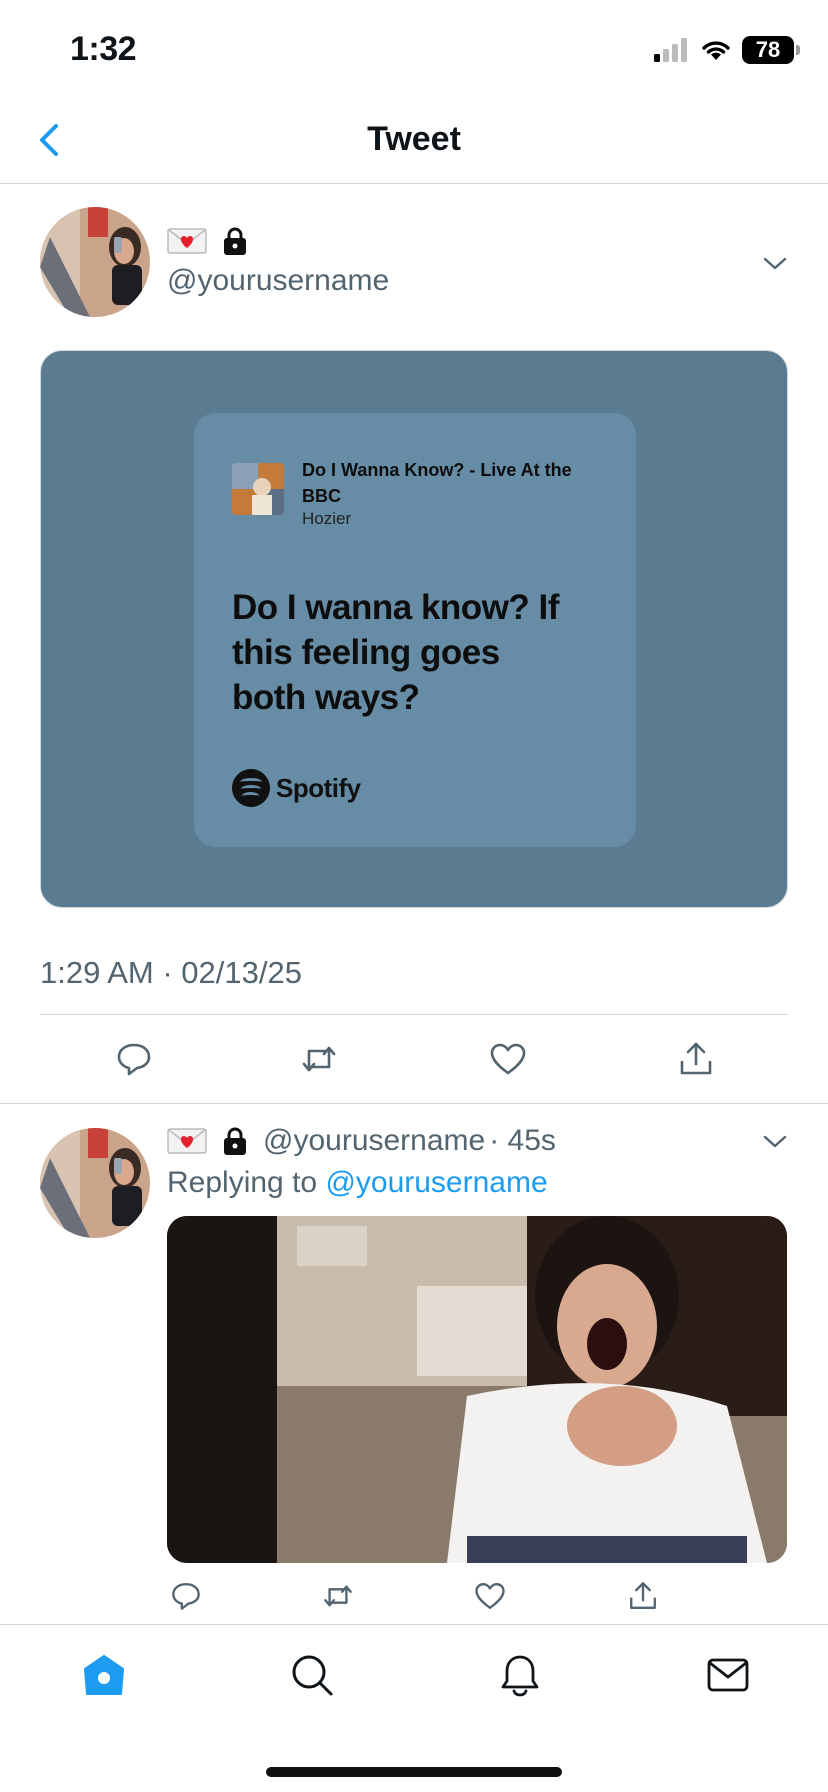  I want to click on wifi-icon, so click(716, 50).